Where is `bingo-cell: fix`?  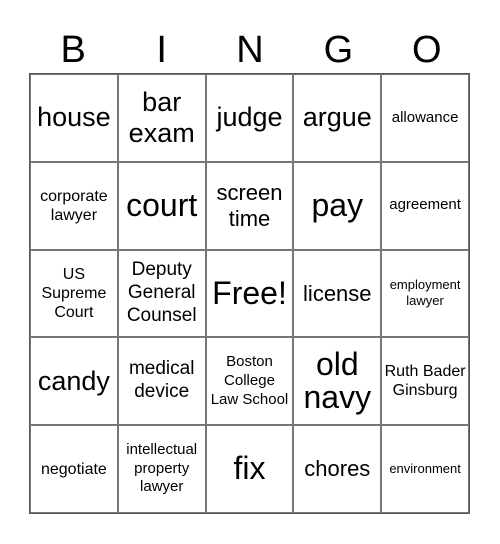 bingo-cell: fix is located at coordinates (249, 469).